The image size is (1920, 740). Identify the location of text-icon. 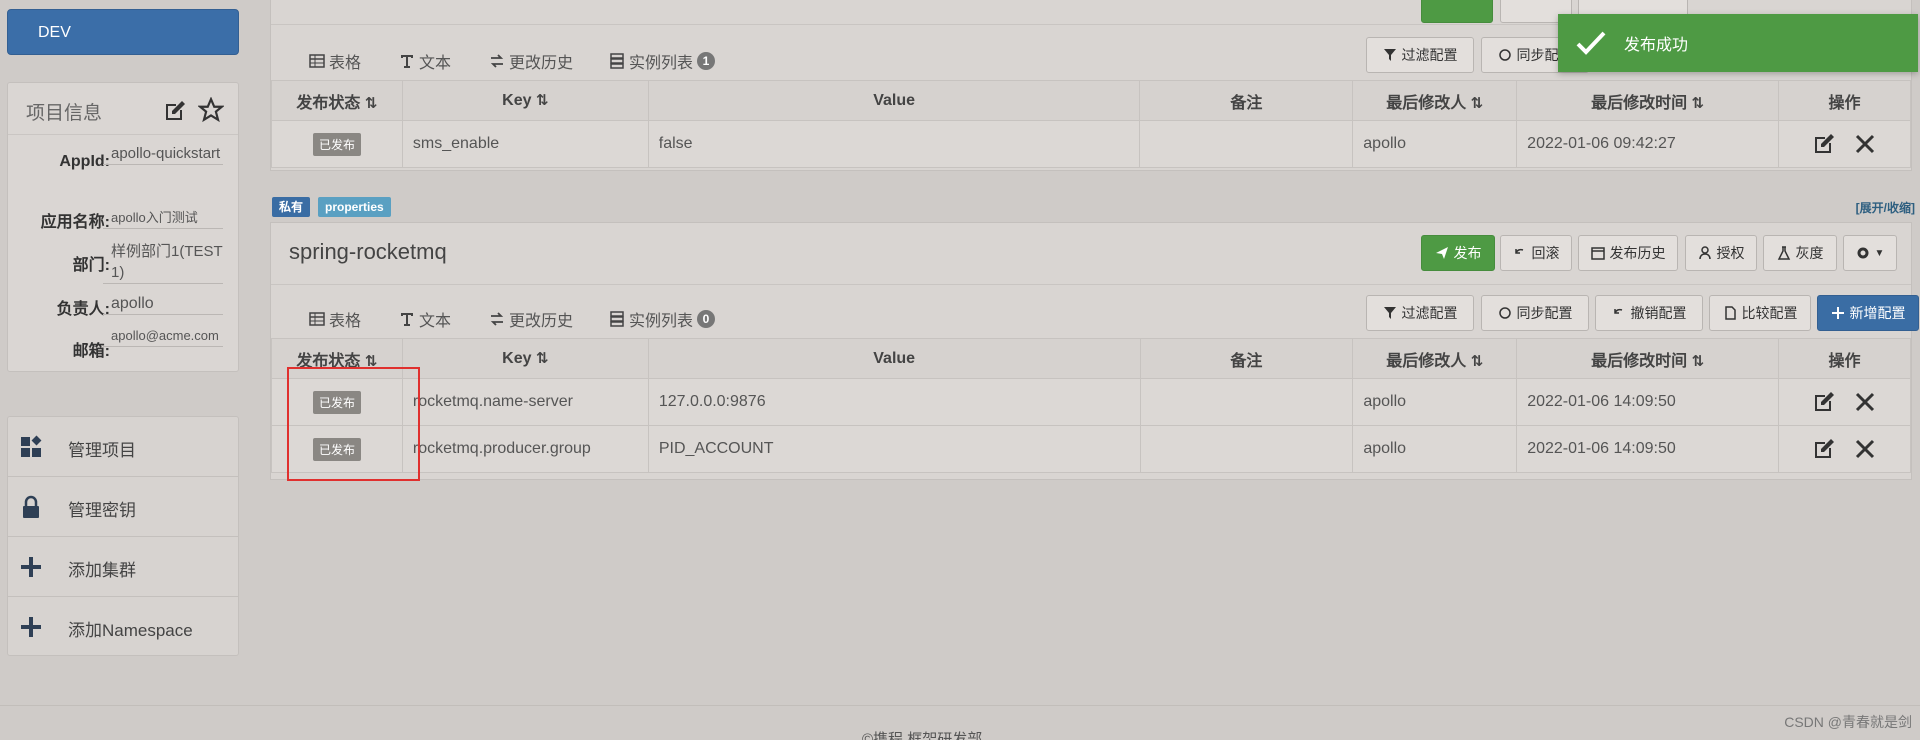
(407, 319).